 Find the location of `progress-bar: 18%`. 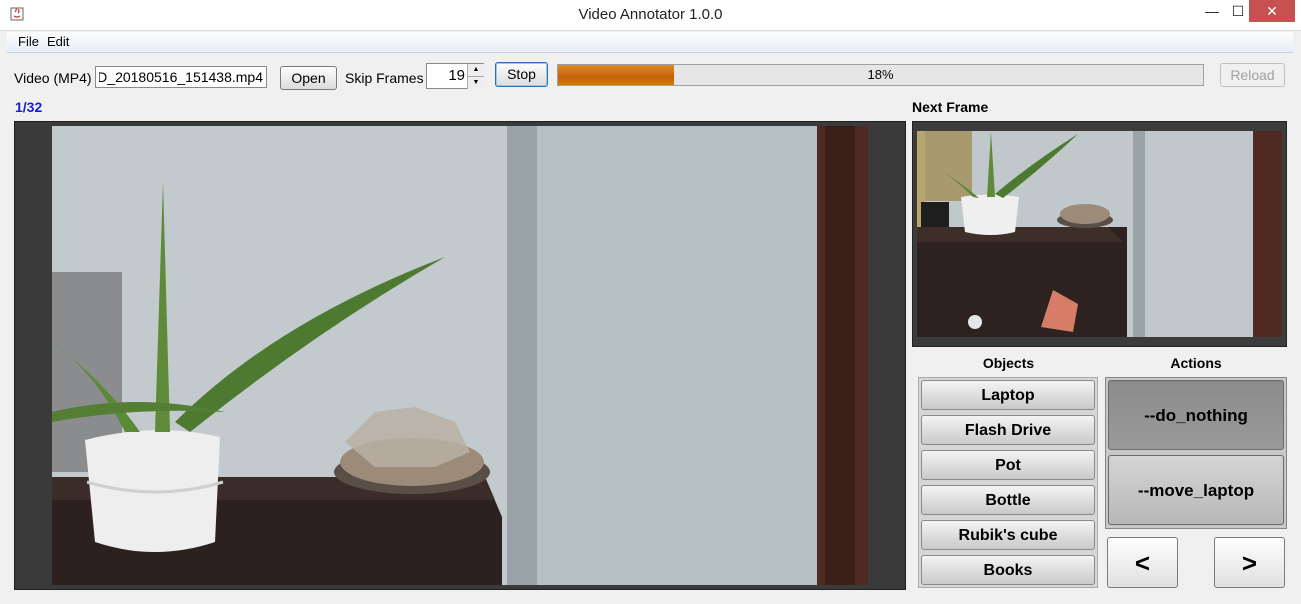

progress-bar: 18% is located at coordinates (880, 75).